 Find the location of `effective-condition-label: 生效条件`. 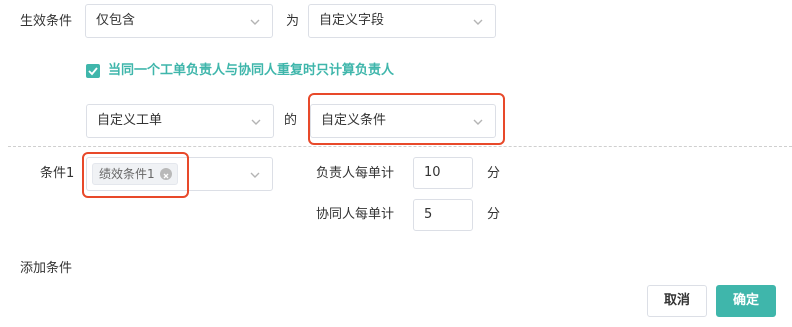

effective-condition-label: 生效条件 is located at coordinates (46, 21).